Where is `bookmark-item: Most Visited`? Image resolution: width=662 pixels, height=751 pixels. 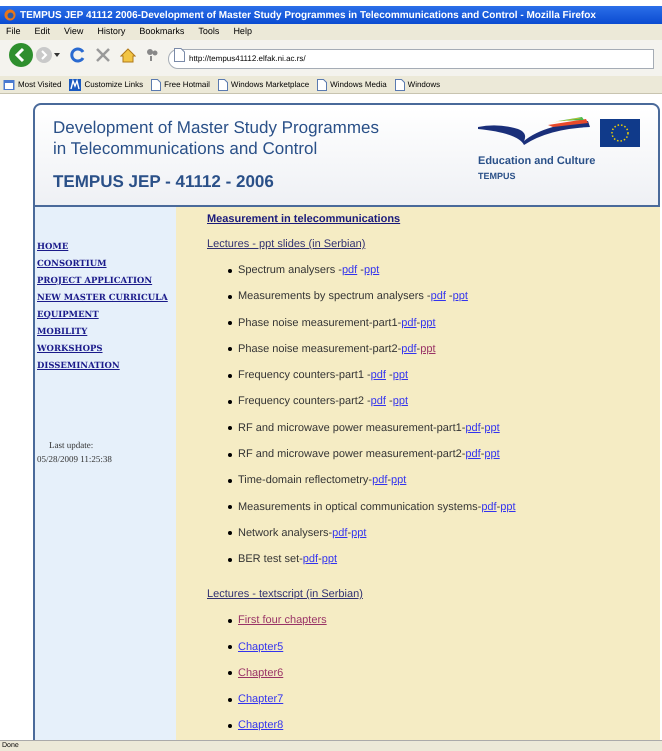 bookmark-item: Most Visited is located at coordinates (40, 84).